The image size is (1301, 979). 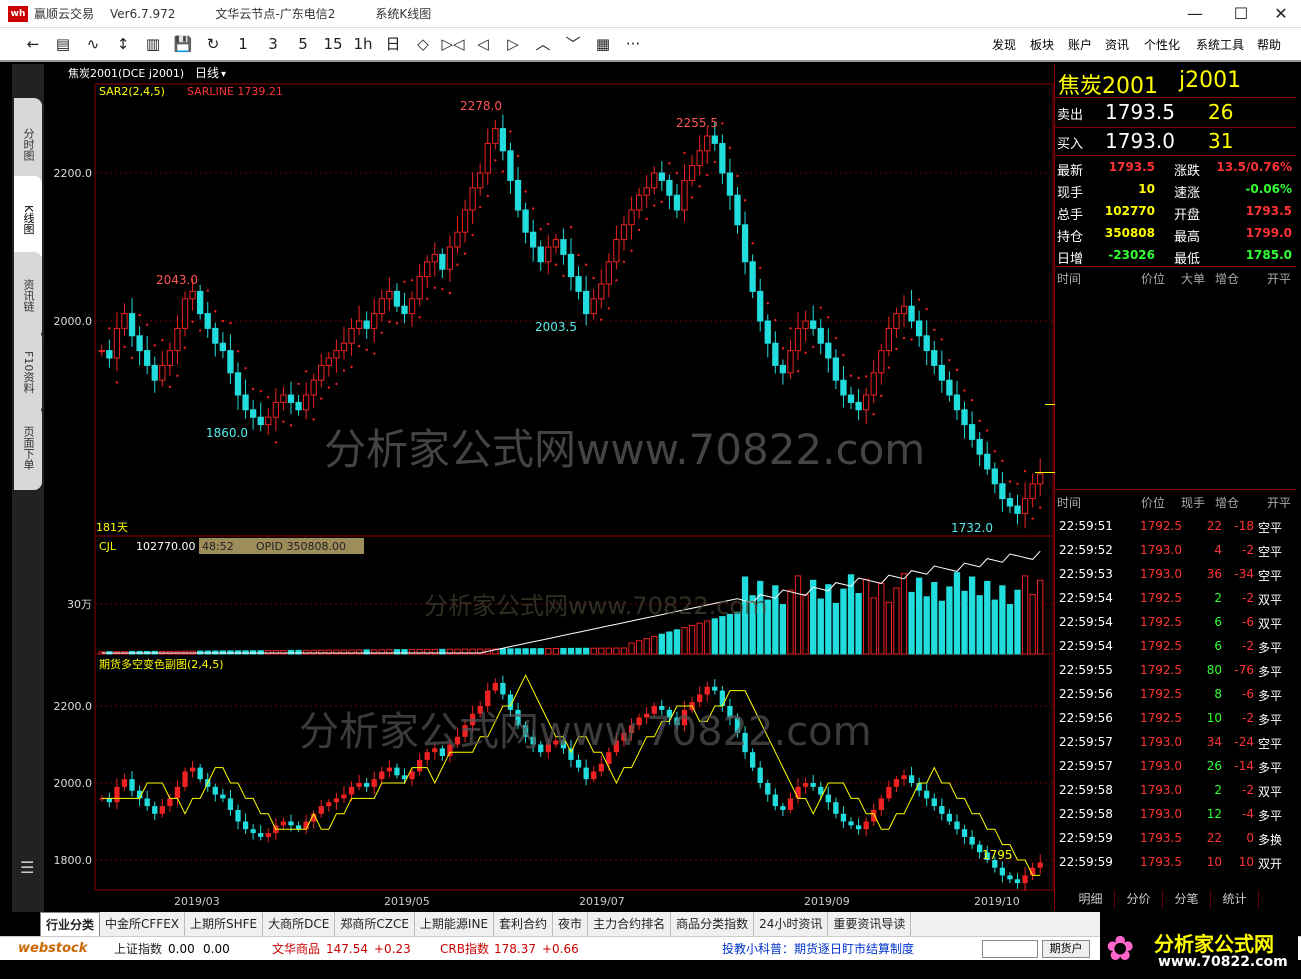 I want to click on tick-row: 22:59:54 1792.5 6 -6 双平, so click(x=1175, y=623).